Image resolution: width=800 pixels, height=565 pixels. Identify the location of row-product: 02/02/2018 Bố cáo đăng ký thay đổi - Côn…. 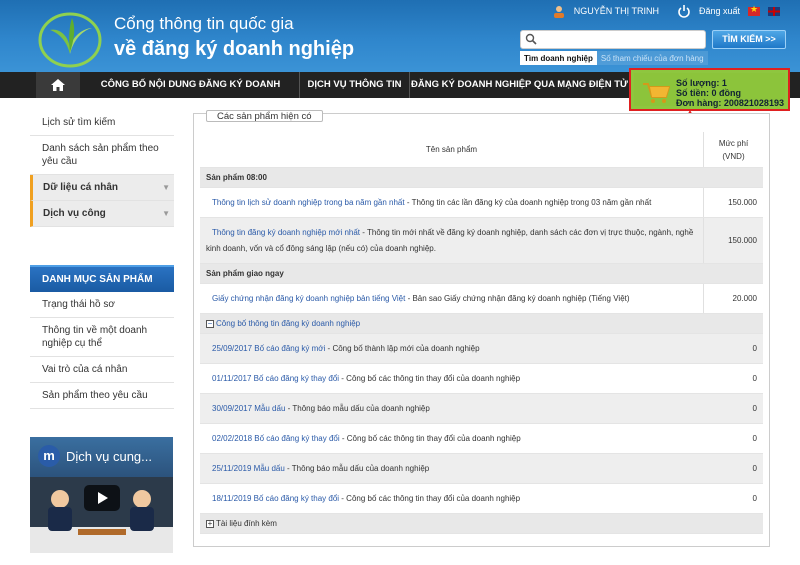
(451, 438).